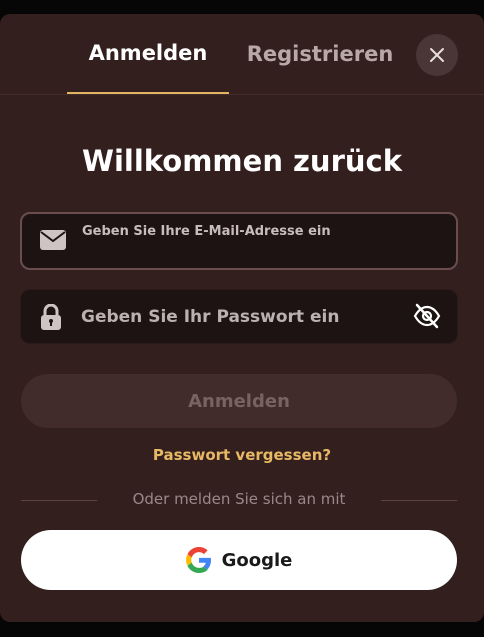 The height and width of the screenshot is (637, 484). I want to click on forgot-password-link: Passwort vergessen?, so click(242, 455).